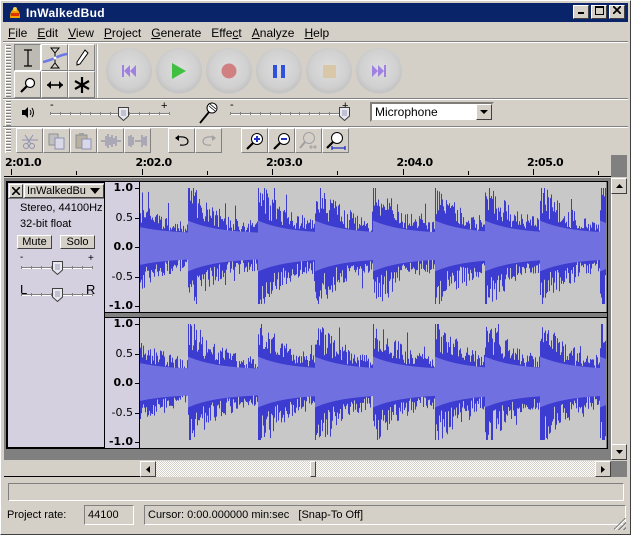 The image size is (631, 535). Describe the element at coordinates (8, 113) in the screenshot. I see `mixer-grip` at that location.